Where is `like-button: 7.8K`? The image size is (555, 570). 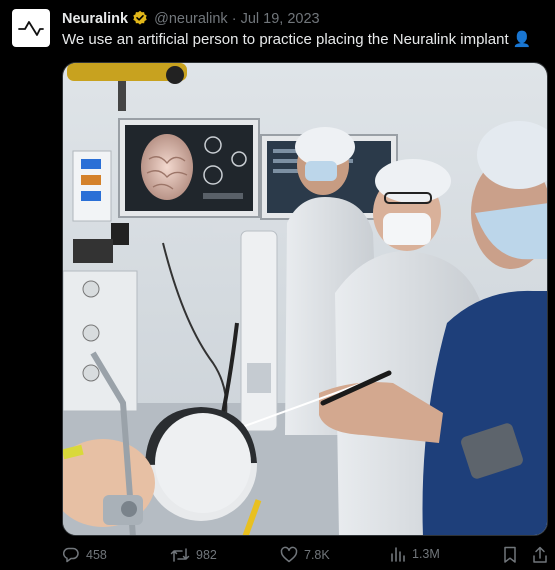
like-button: 7.8K is located at coordinates (305, 555).